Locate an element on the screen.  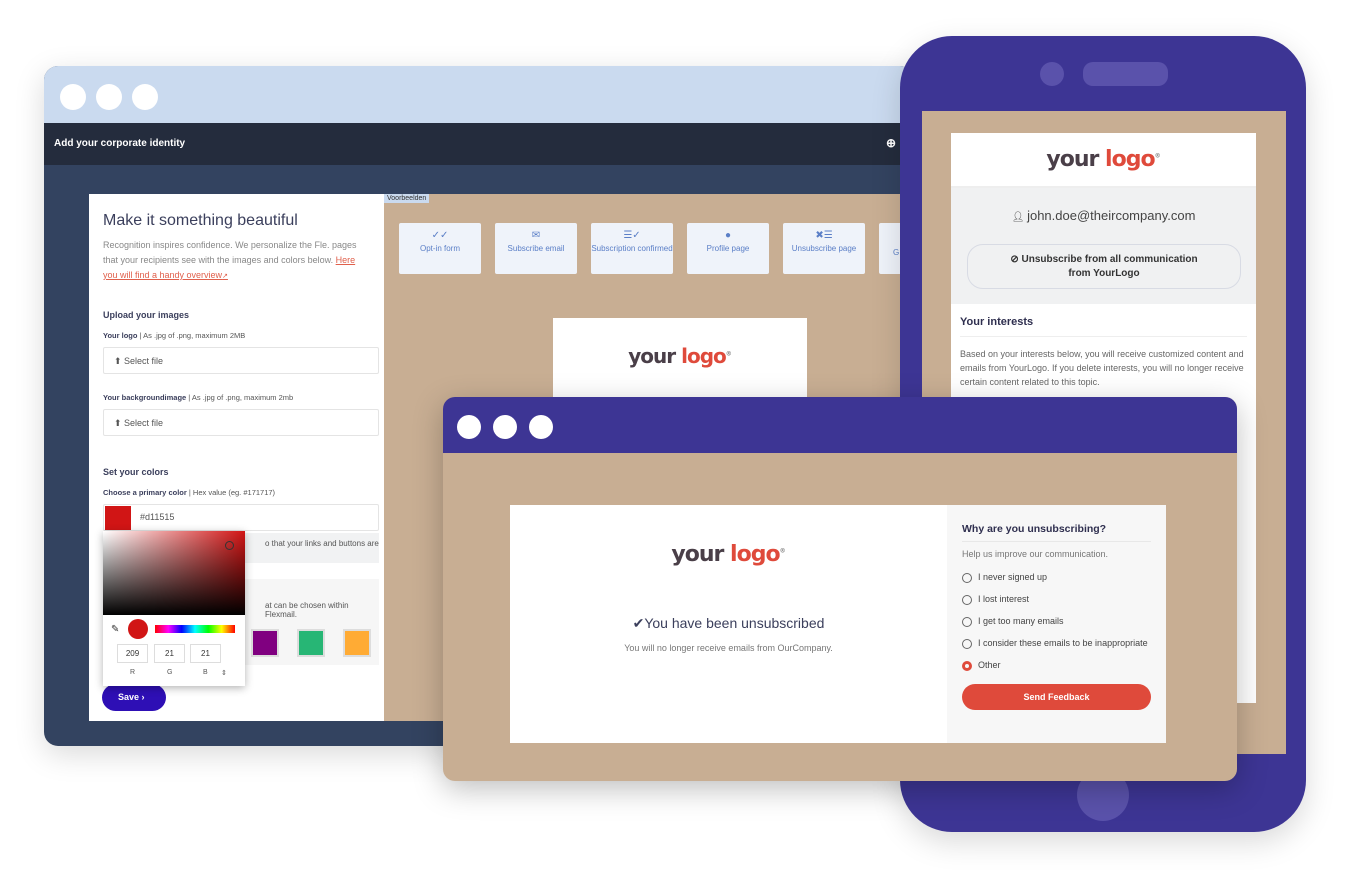
green-label: G is located at coordinates (170, 672).